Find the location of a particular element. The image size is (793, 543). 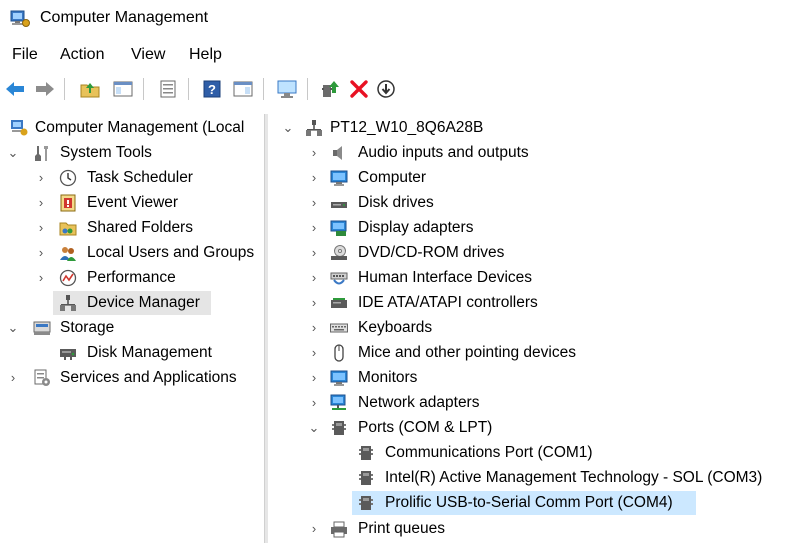

tree-item-device-manager: Device Manager is located at coordinates (132, 303).